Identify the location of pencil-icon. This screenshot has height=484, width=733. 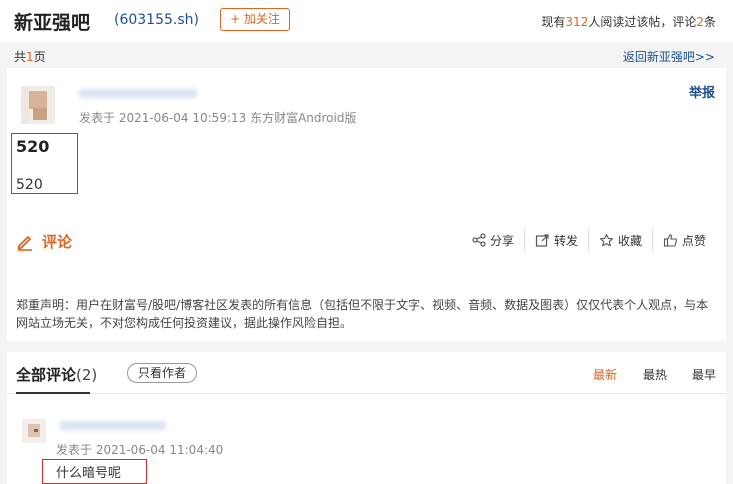
(24, 243).